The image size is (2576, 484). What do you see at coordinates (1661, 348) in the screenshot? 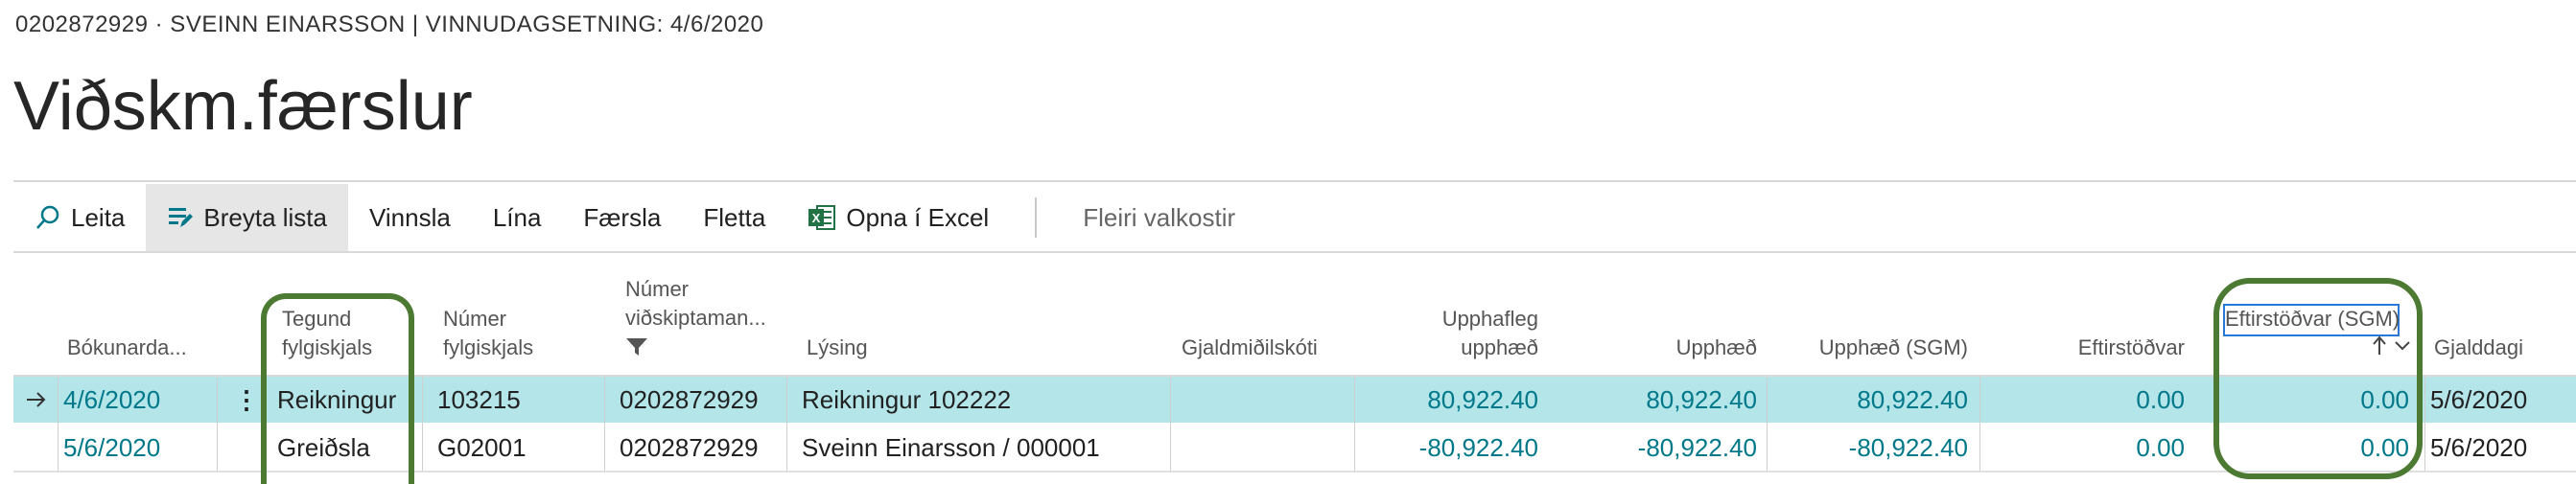
I see `column-header-amount: Upphæð` at bounding box center [1661, 348].